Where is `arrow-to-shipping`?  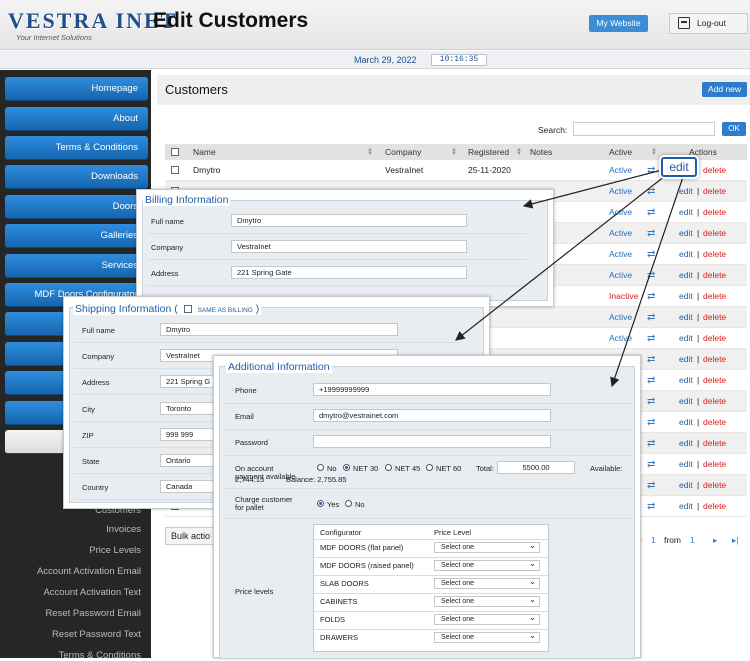
arrow-to-shipping is located at coordinates (560, 258).